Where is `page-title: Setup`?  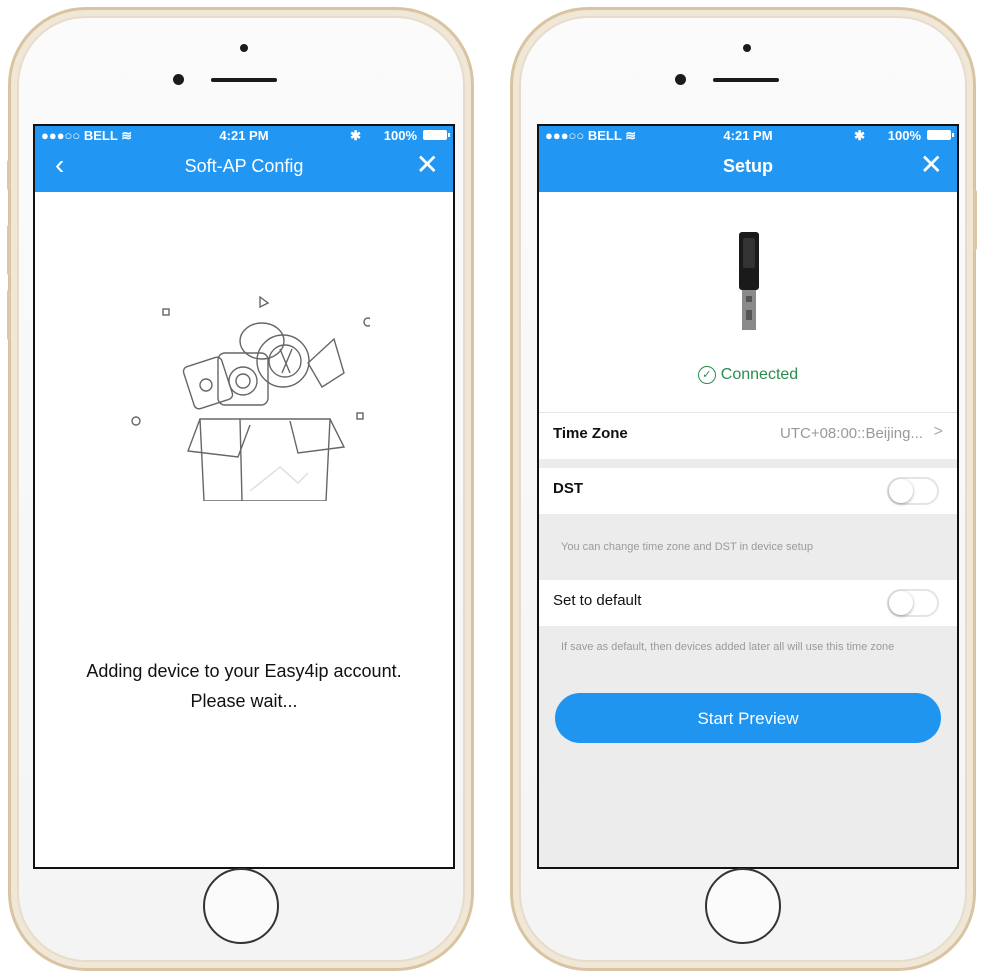
page-title: Setup is located at coordinates (747, 166).